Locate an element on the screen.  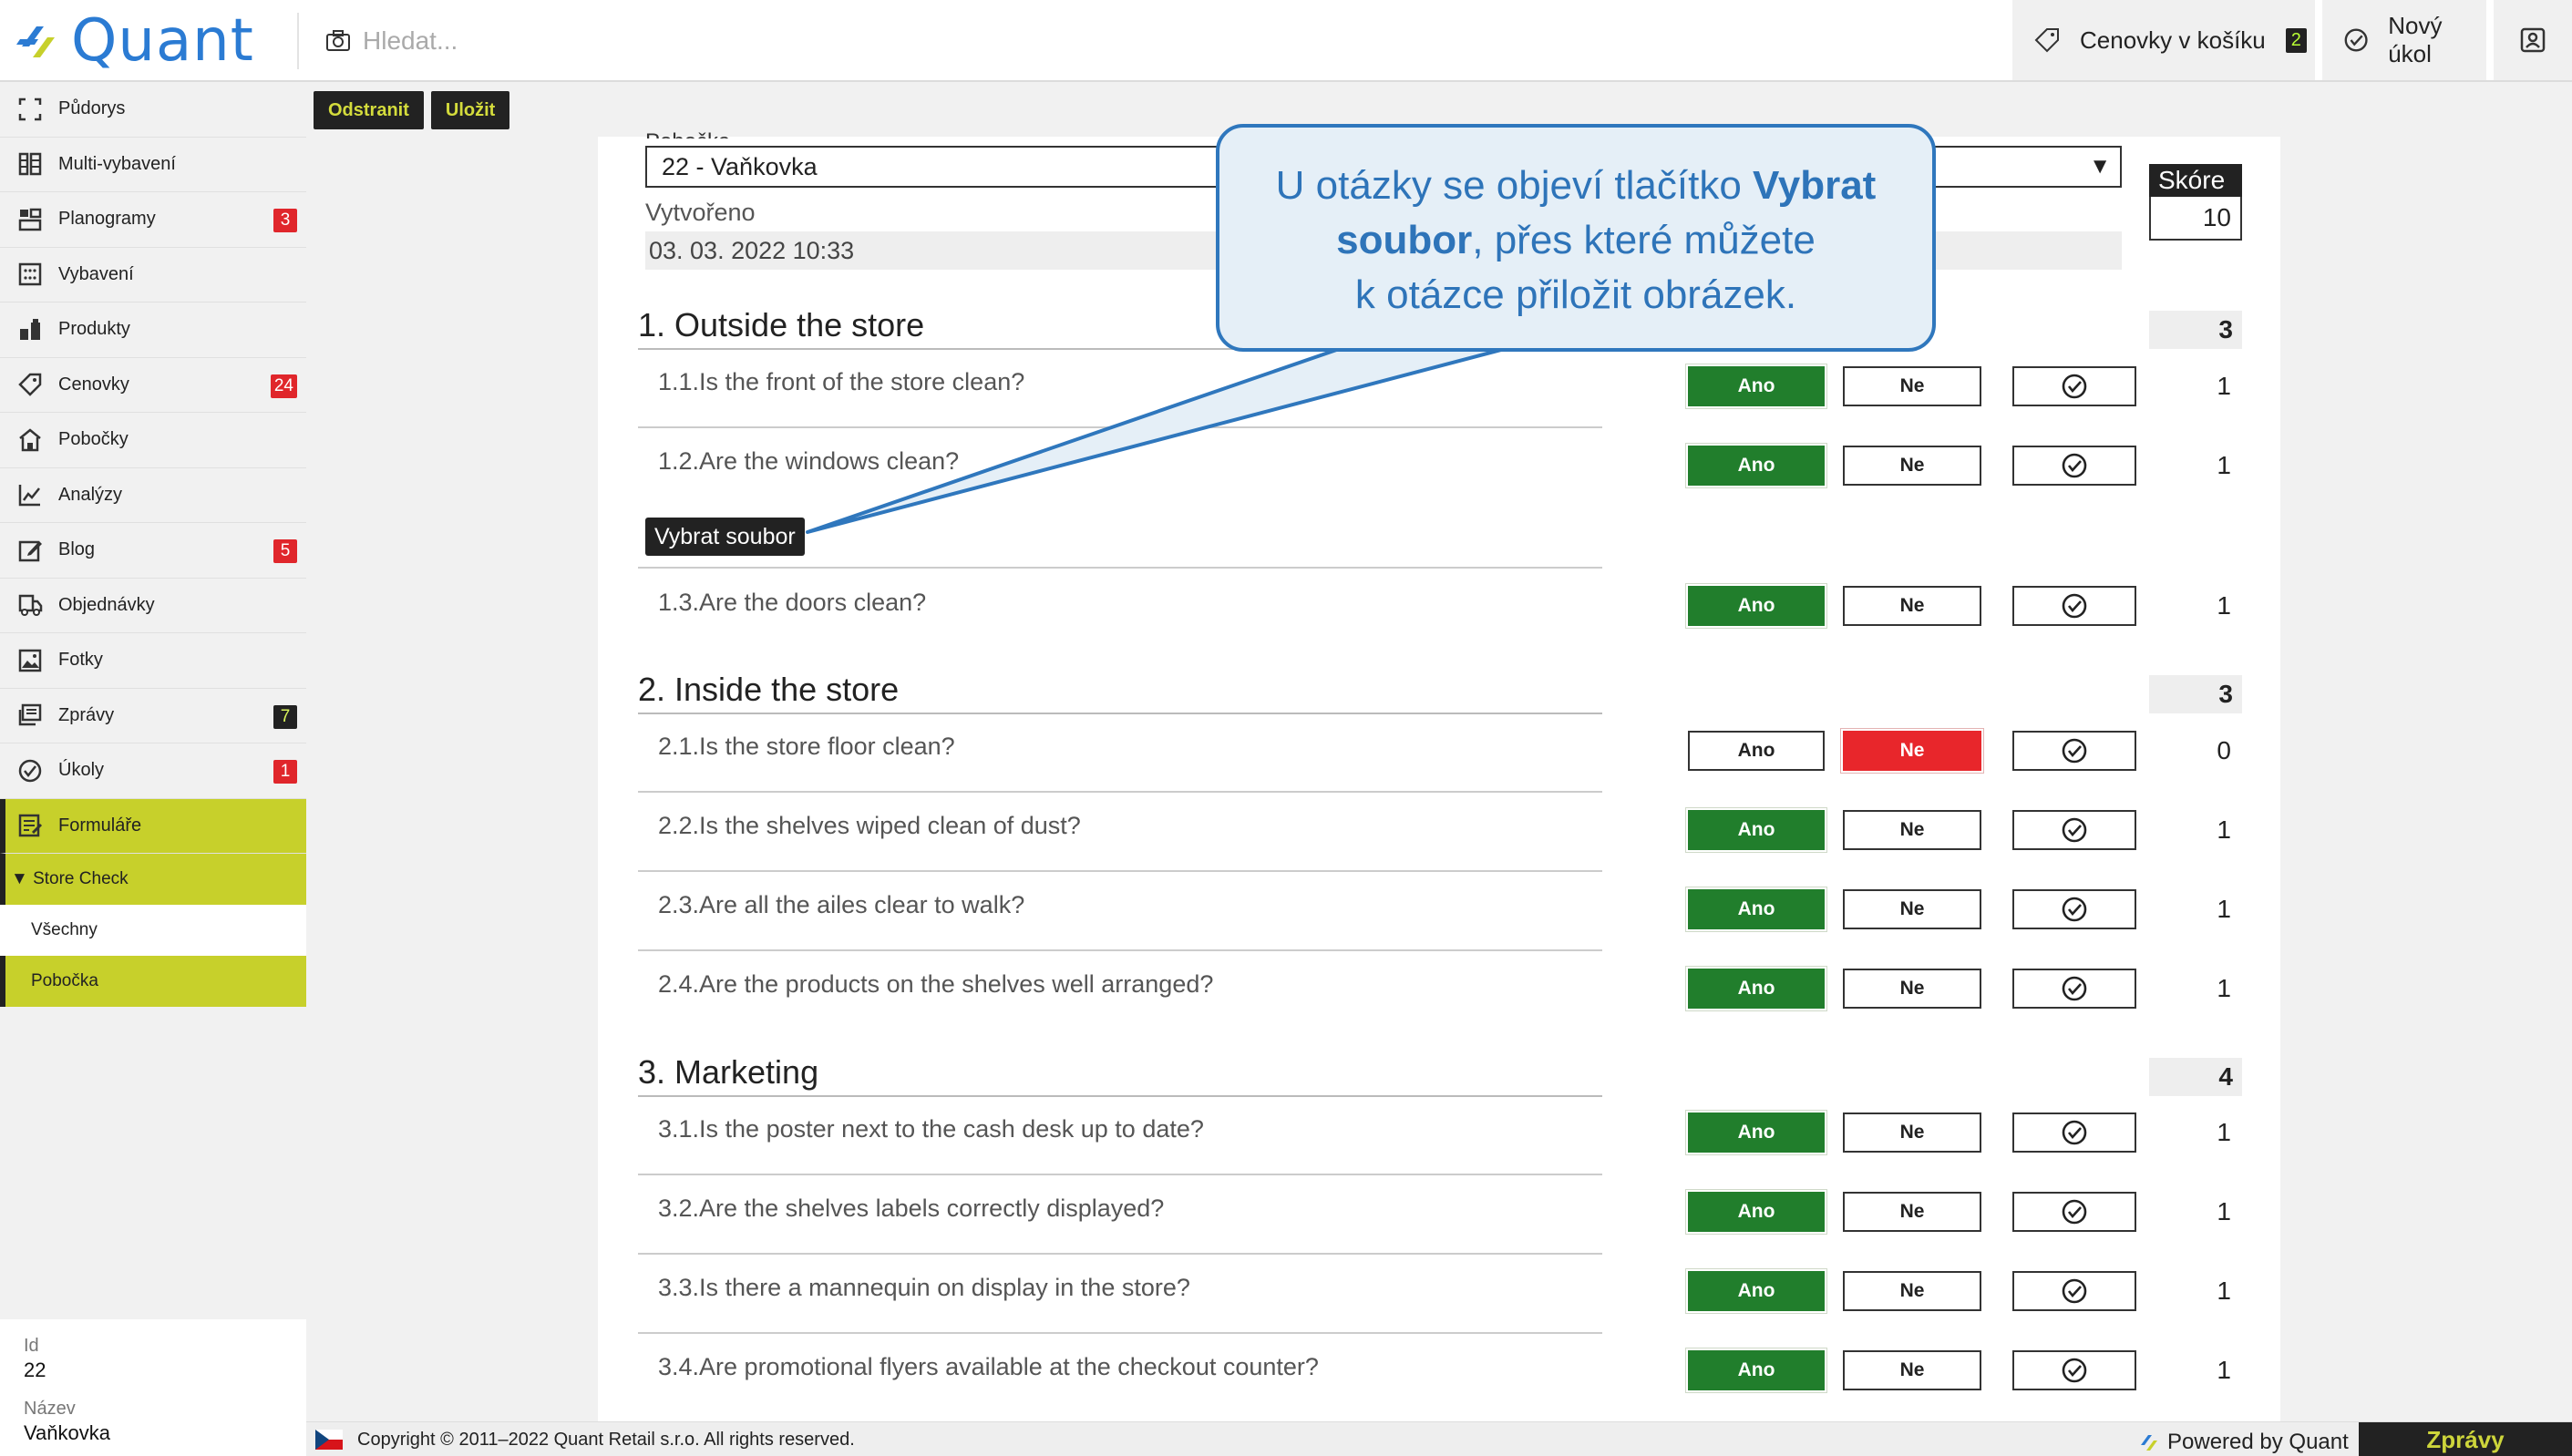
sidebar-item-label: Objednávky is located at coordinates (106, 604).